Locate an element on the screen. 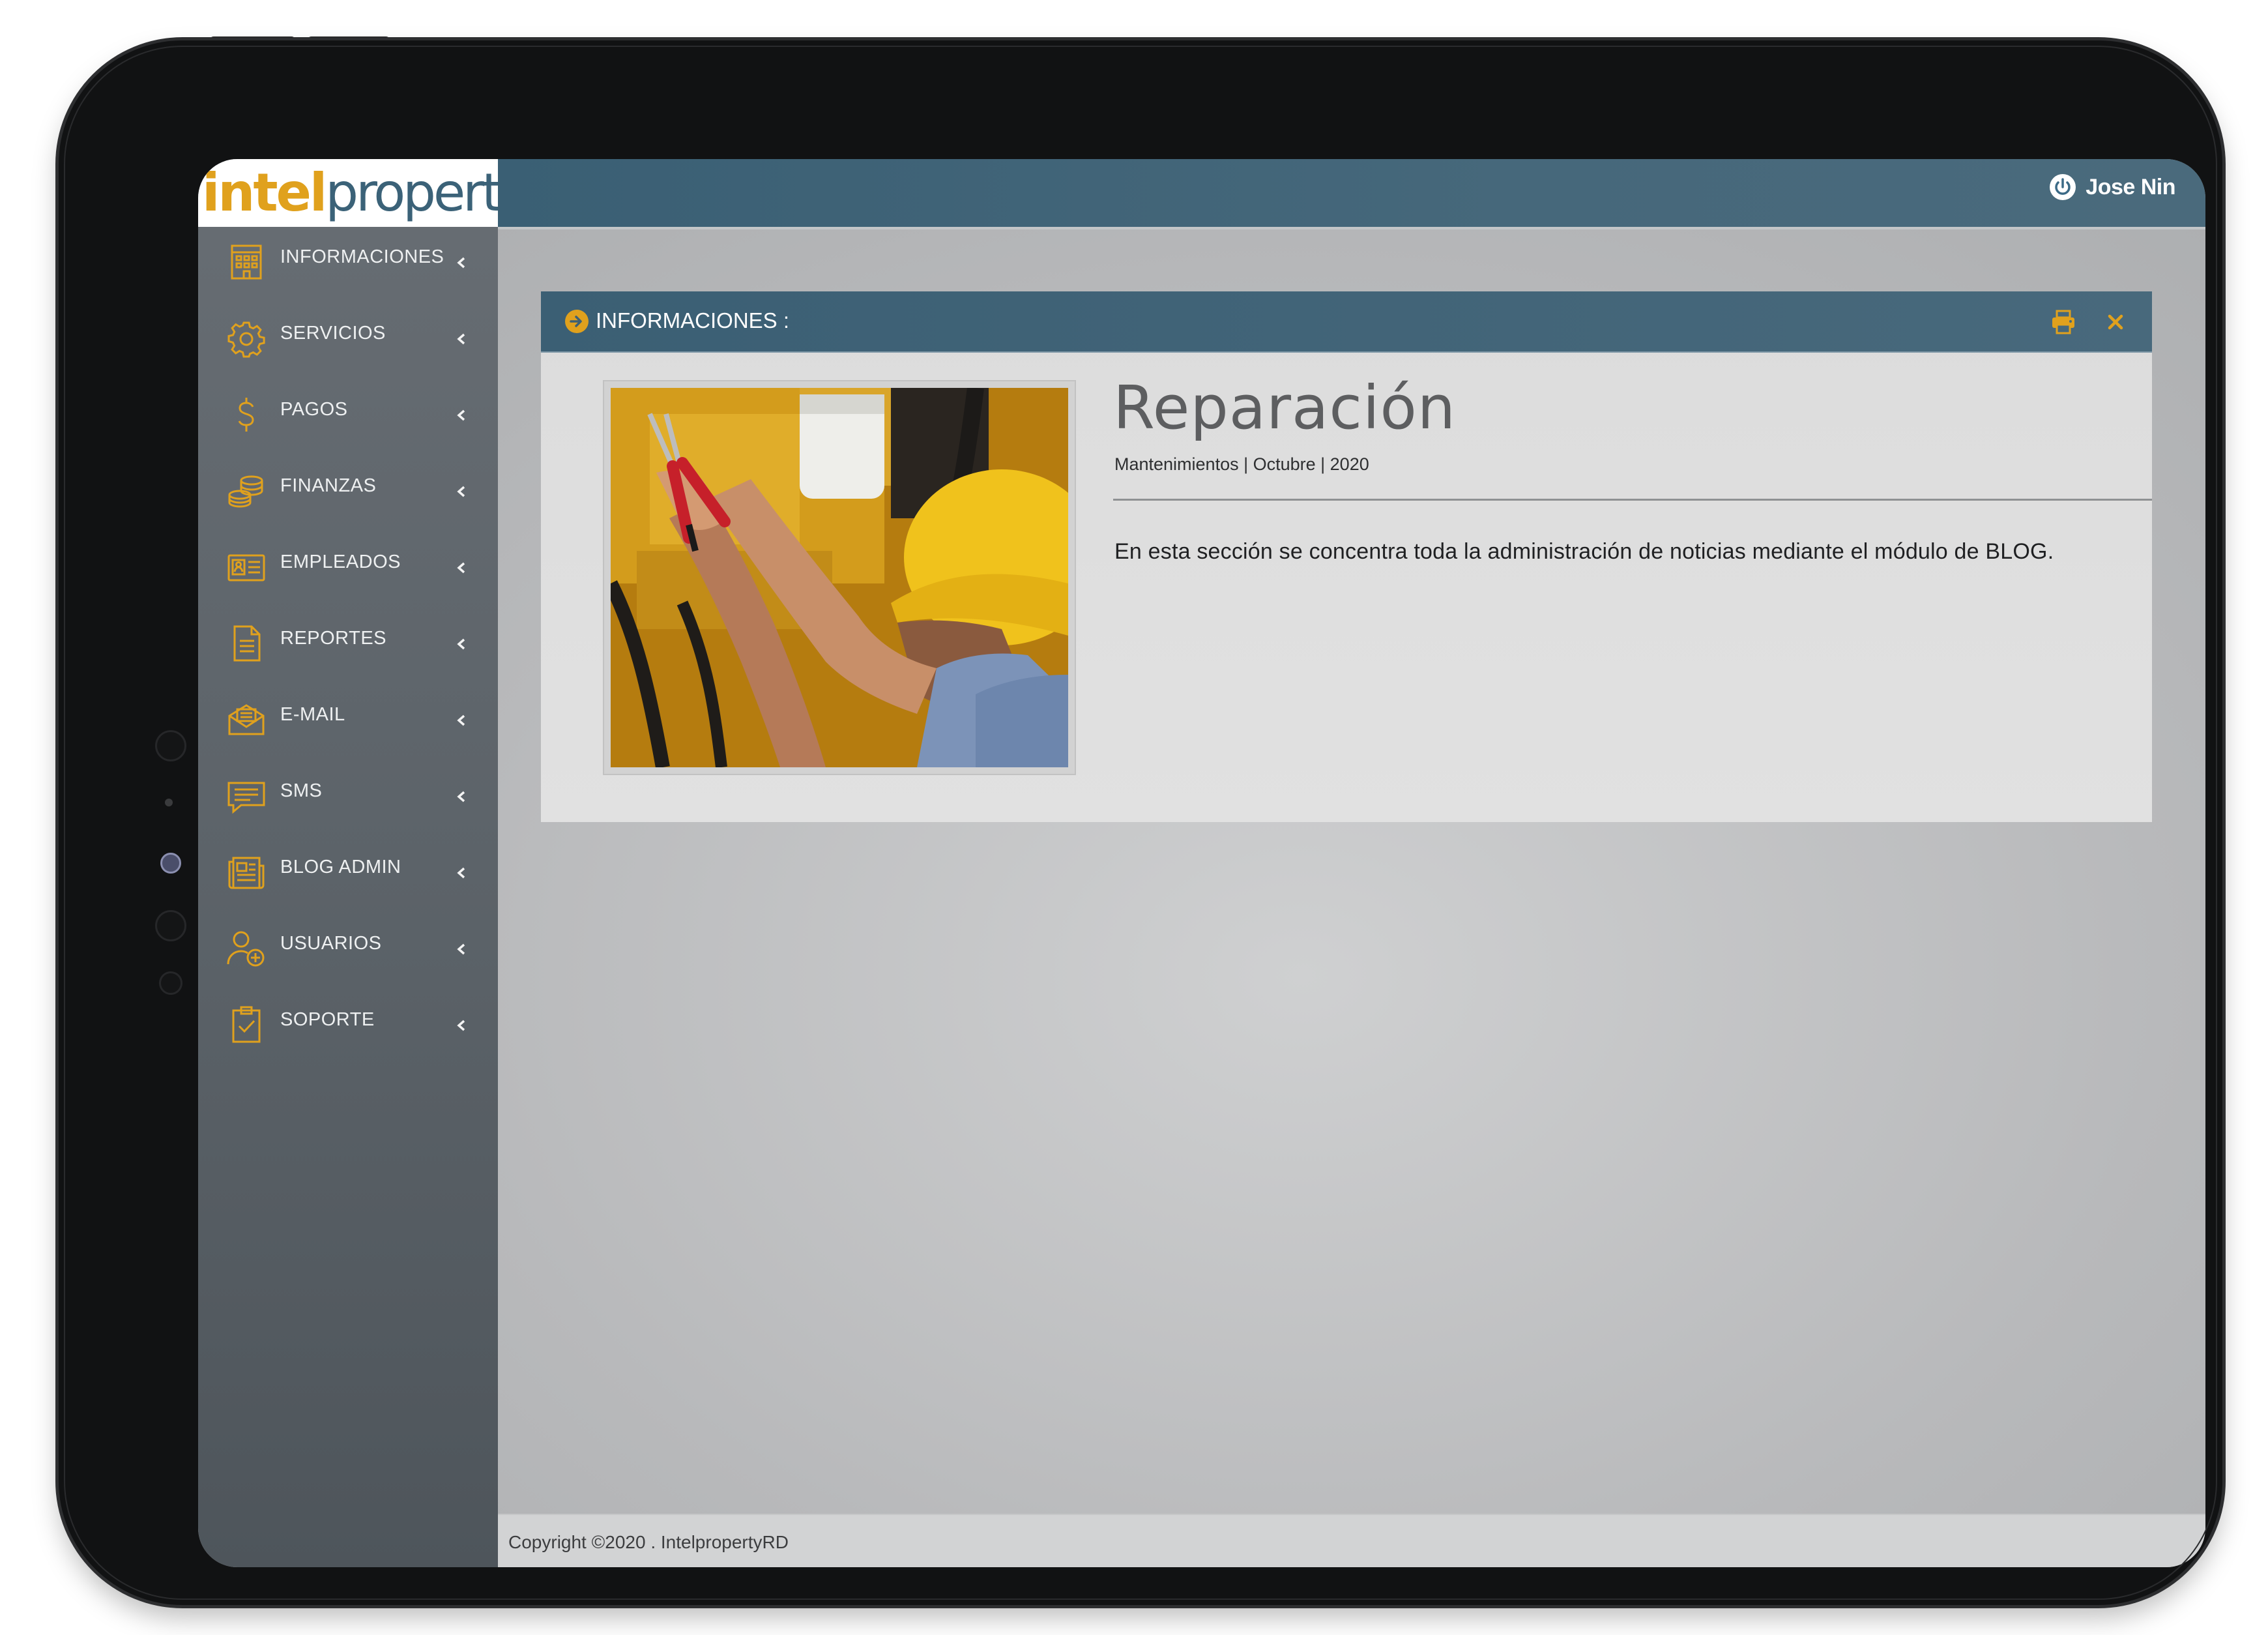 This screenshot has width=2268, height=1635. post-divider is located at coordinates (1632, 500).